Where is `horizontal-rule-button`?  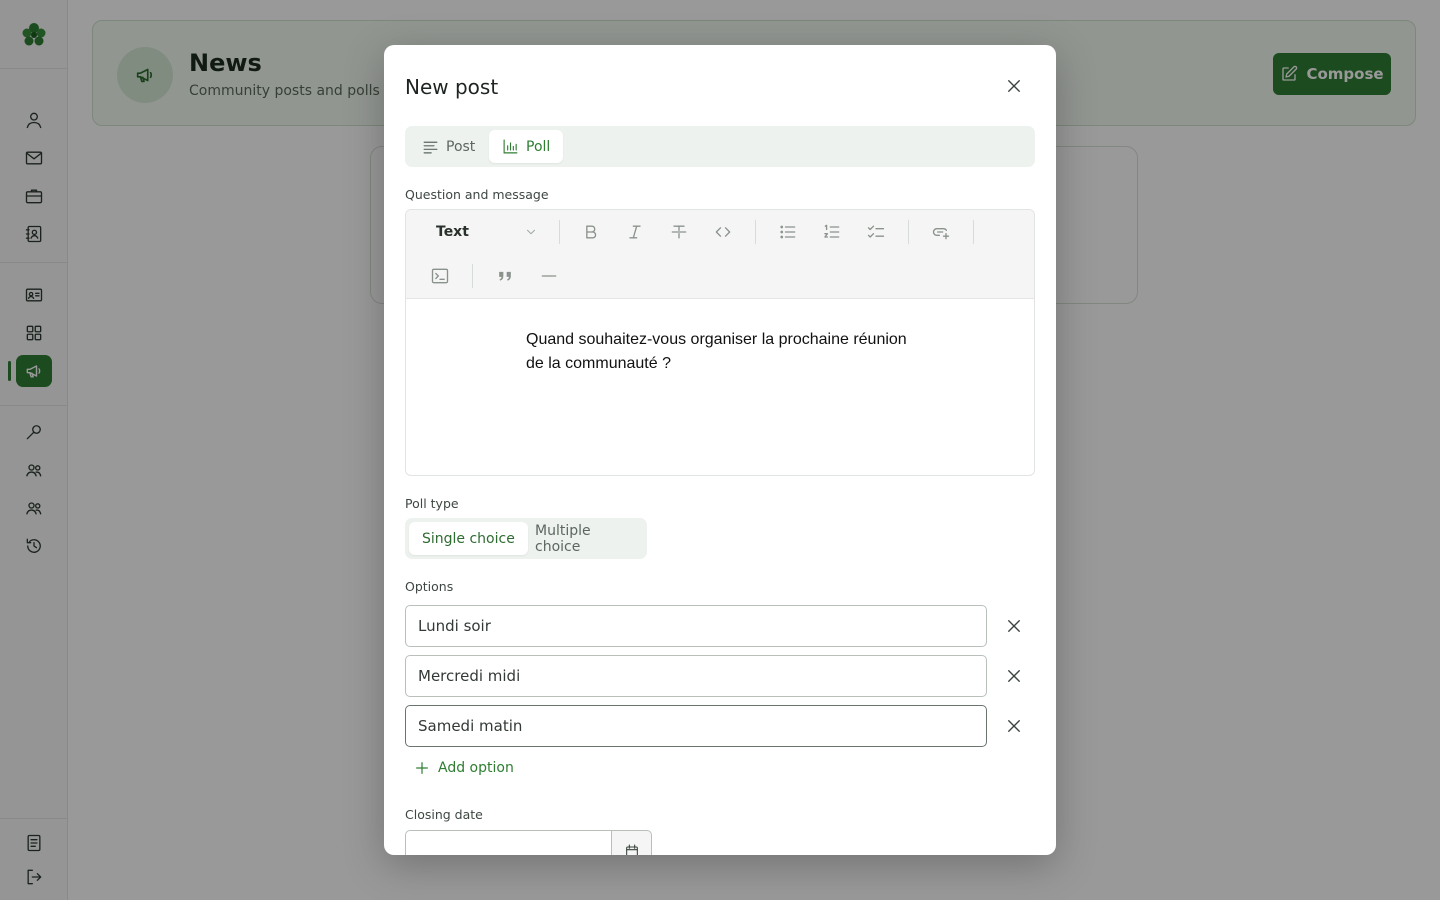 horizontal-rule-button is located at coordinates (549, 276).